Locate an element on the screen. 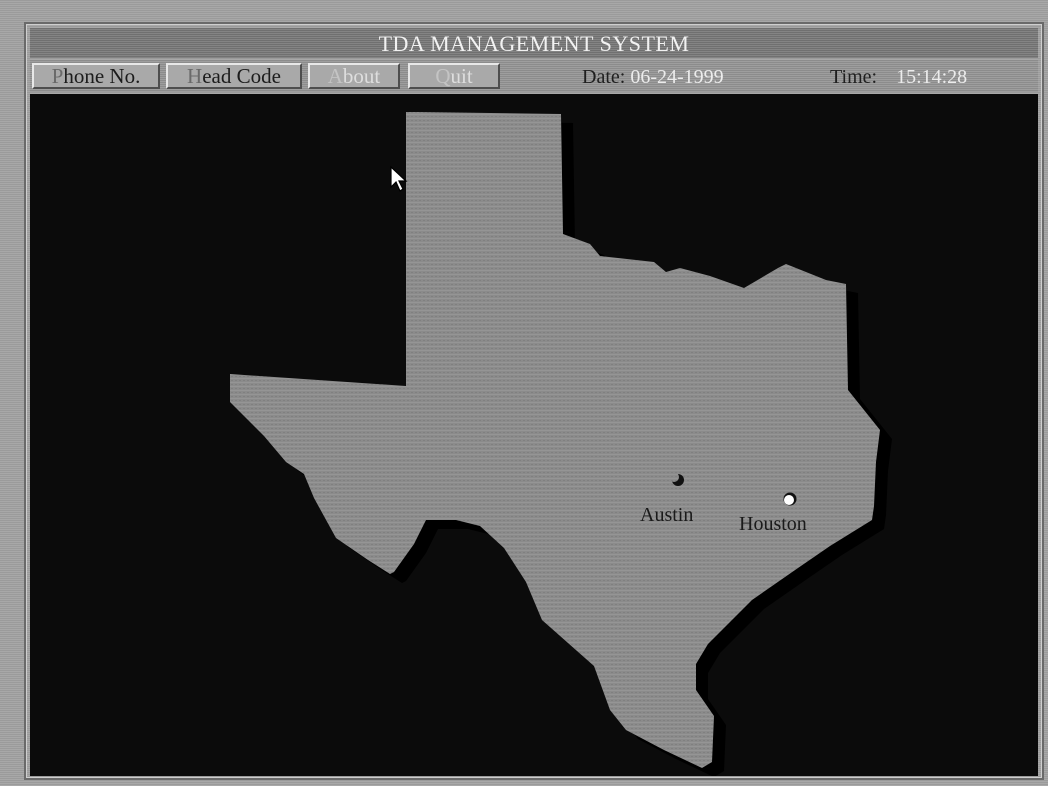 This screenshot has height=786, width=1048. houston-marker is located at coordinates (790, 499).